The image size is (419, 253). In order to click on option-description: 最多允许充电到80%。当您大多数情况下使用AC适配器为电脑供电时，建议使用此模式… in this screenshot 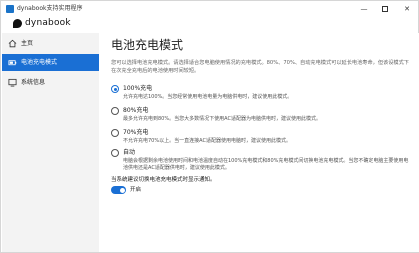, I will do `click(222, 119)`.